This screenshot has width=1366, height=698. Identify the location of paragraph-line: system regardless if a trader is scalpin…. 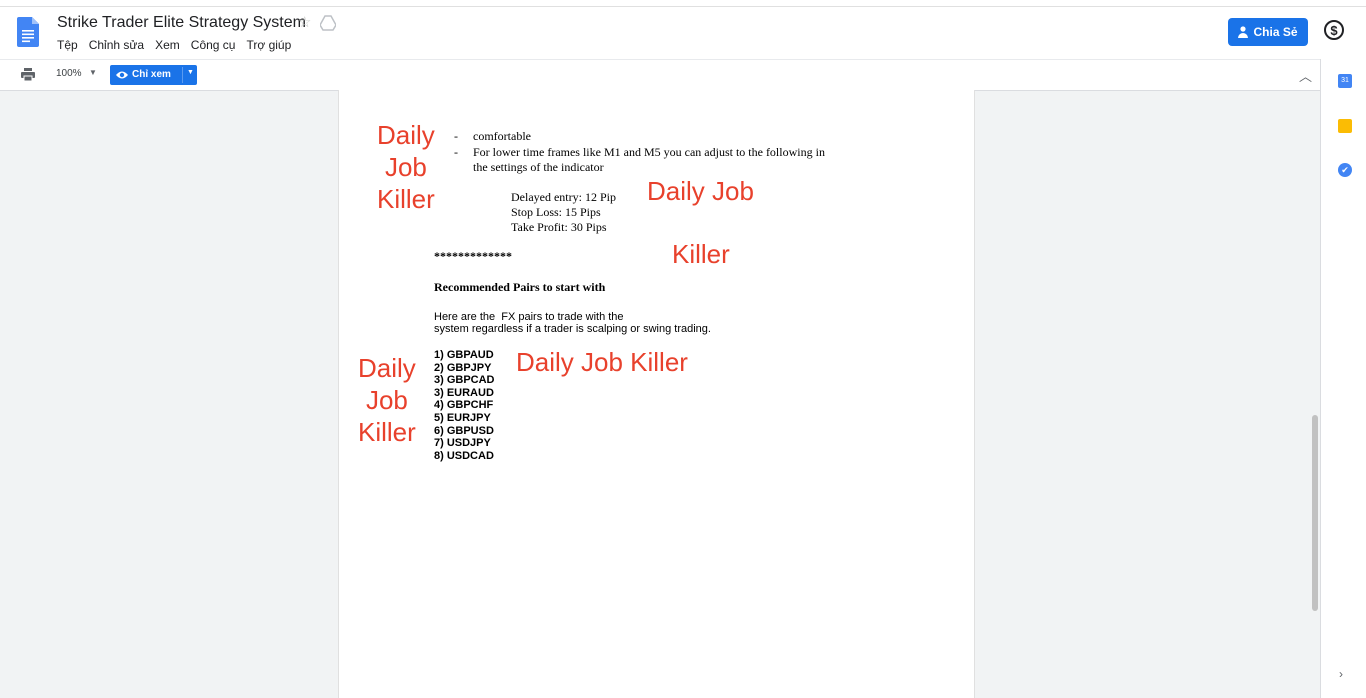
(572, 329).